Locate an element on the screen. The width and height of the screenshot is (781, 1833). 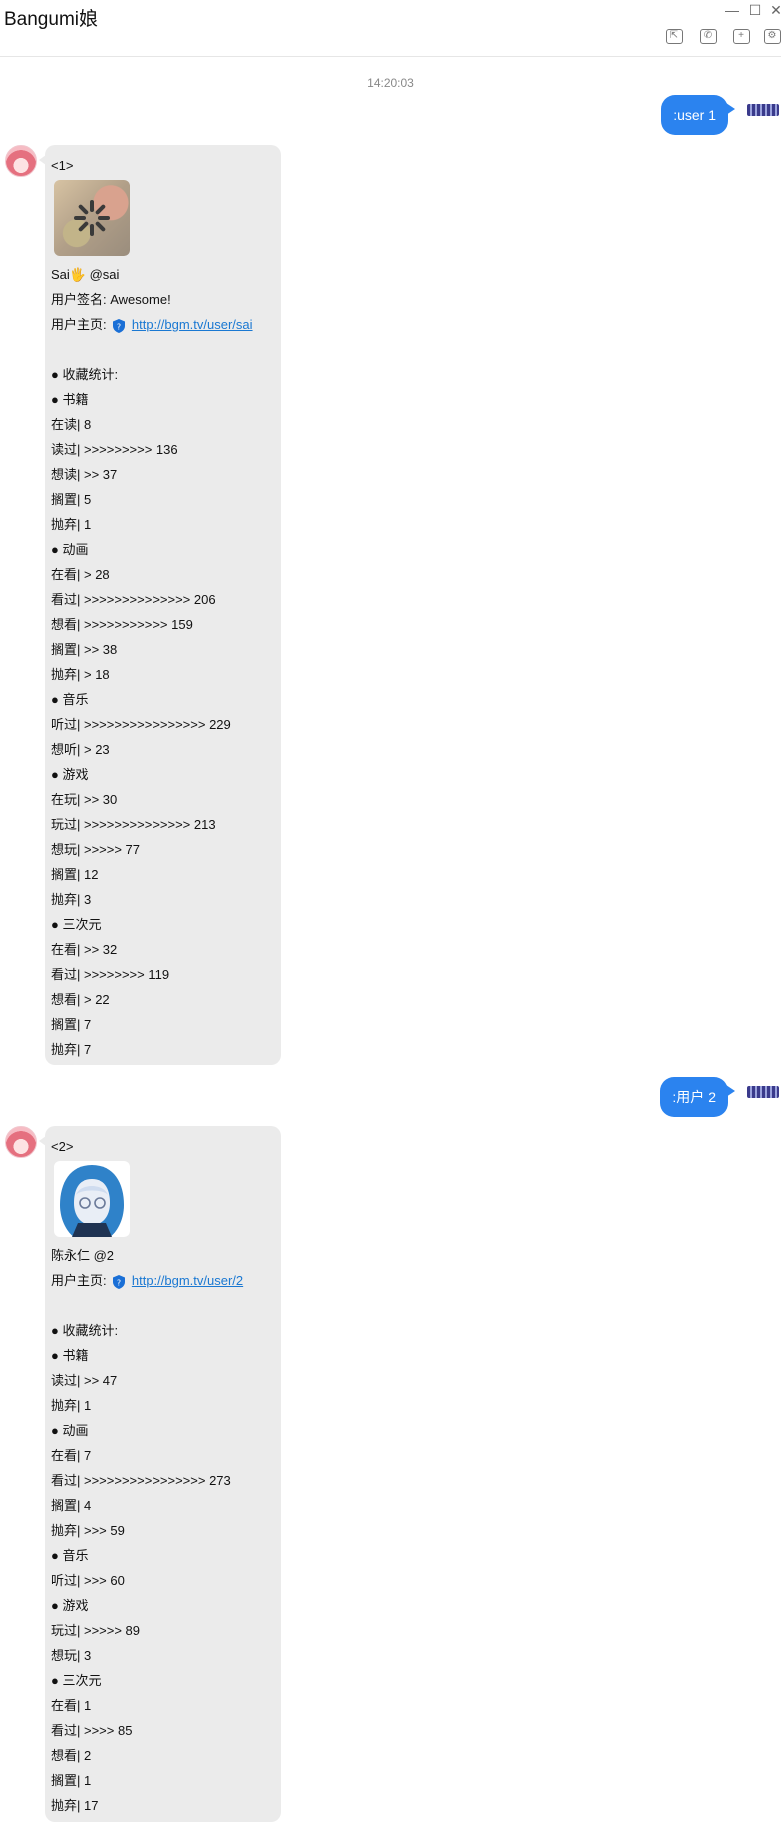
screen-share-button: ⇱ is located at coordinates (674, 36).